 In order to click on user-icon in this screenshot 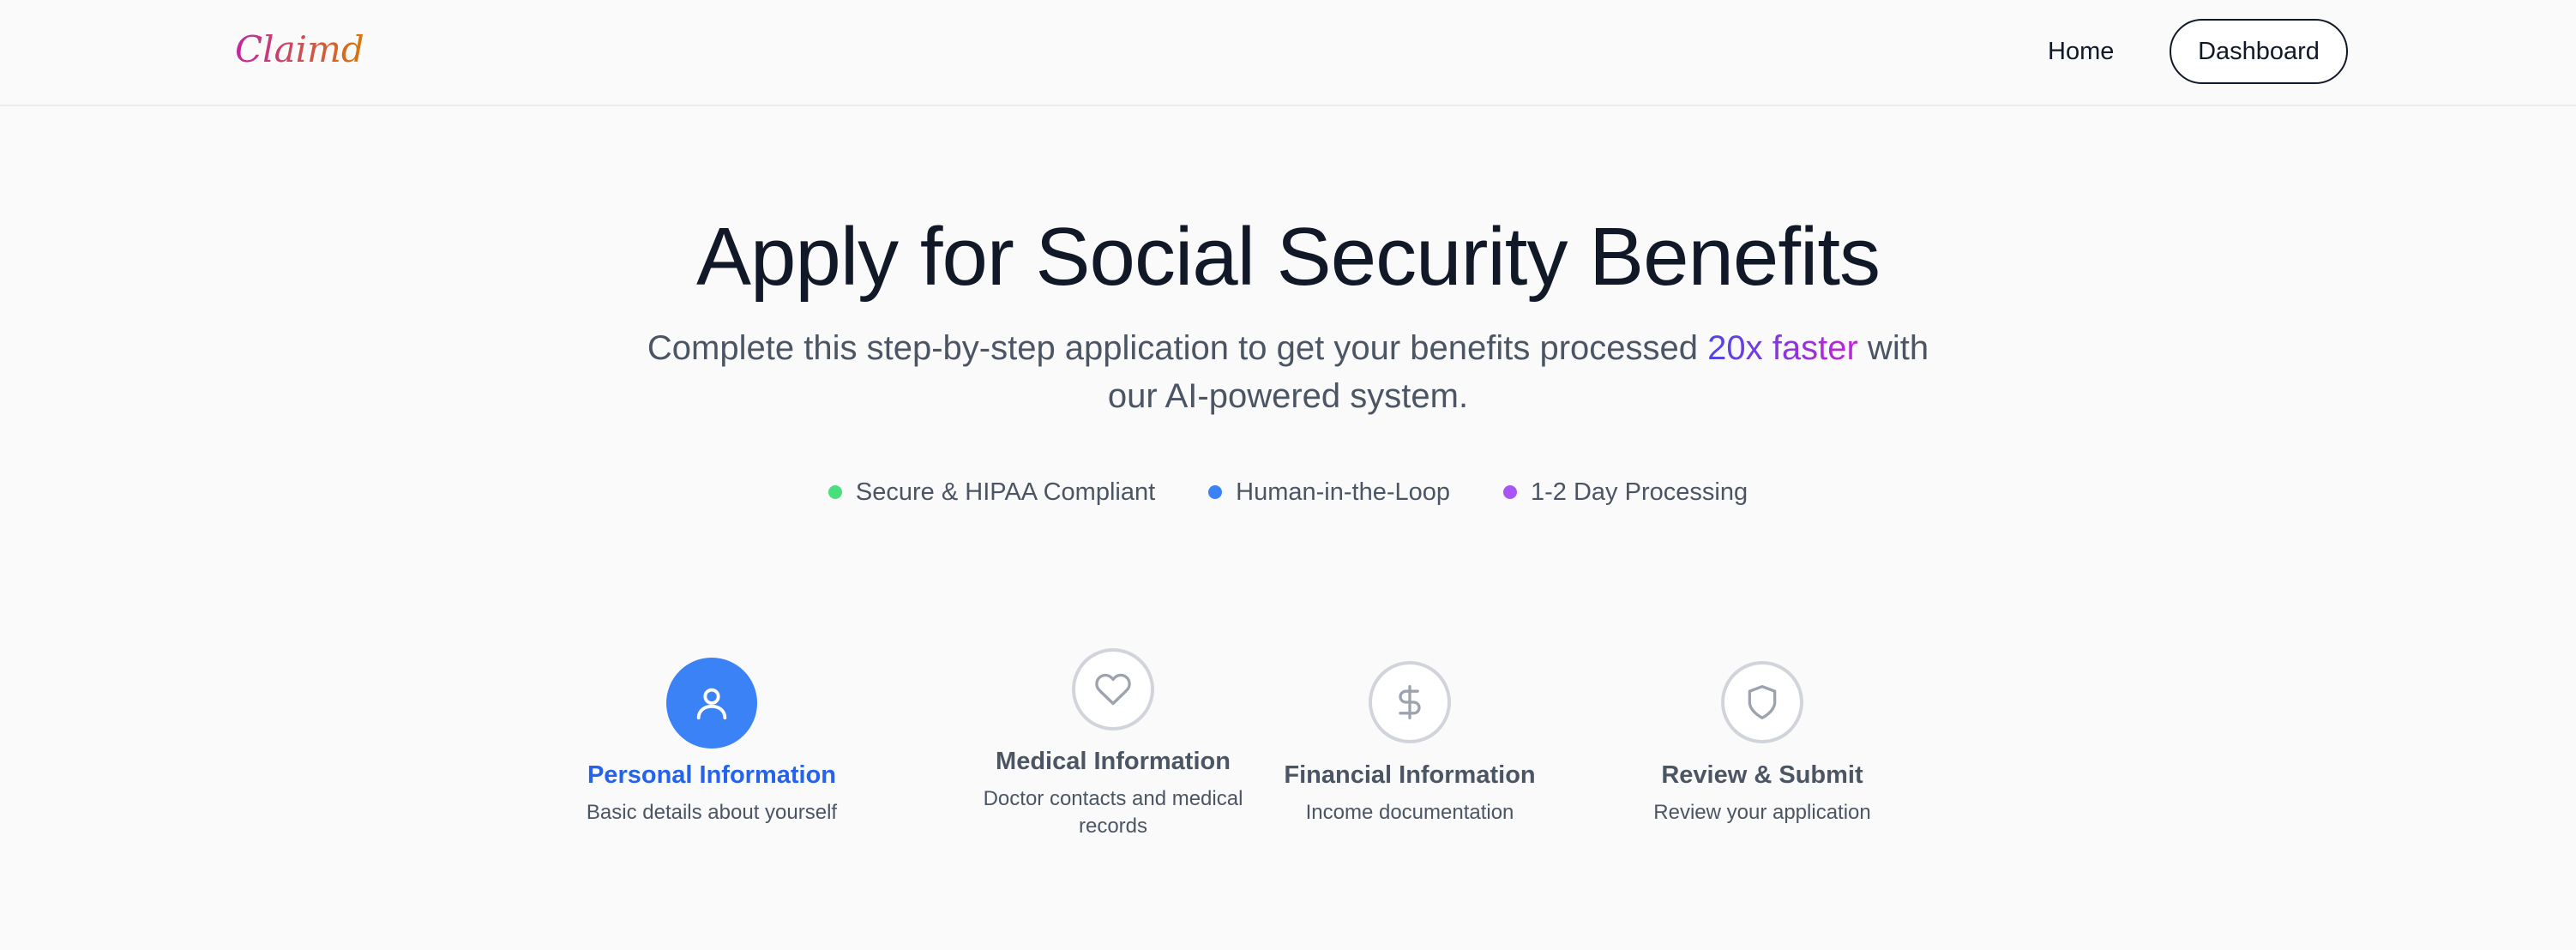, I will do `click(711, 704)`.